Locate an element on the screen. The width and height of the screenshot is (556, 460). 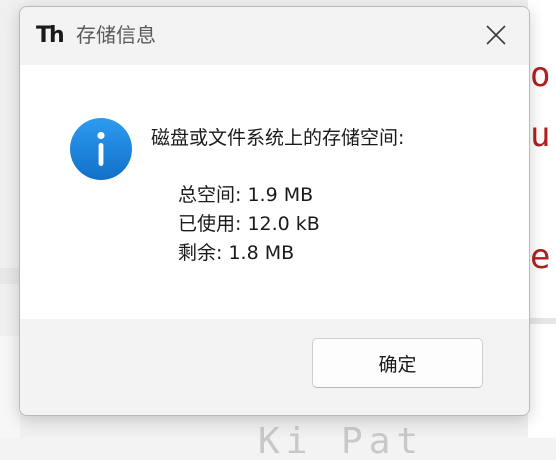
background-code-char: e is located at coordinates (540, 257).